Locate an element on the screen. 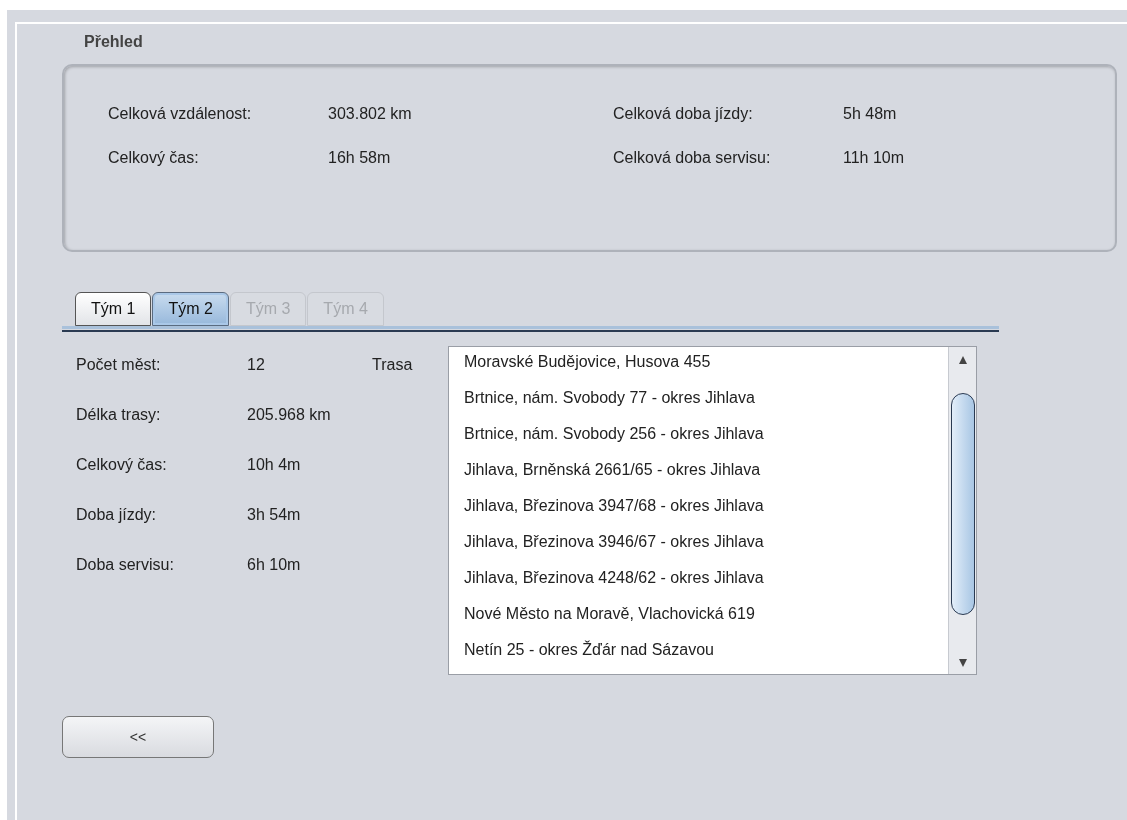  route-item: Jihlava, Březinova 3947/68 - okres Jihlava is located at coordinates (706, 509).